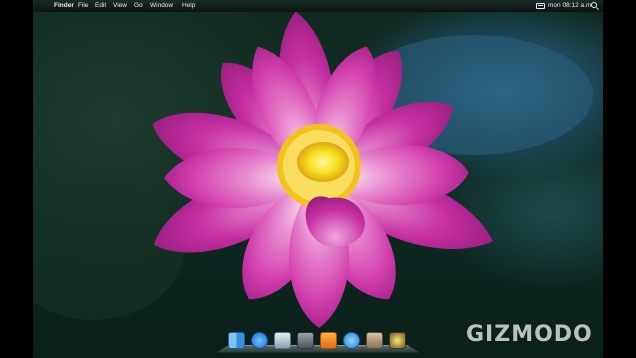  I want to click on watermark: GIZMODO, so click(529, 334).